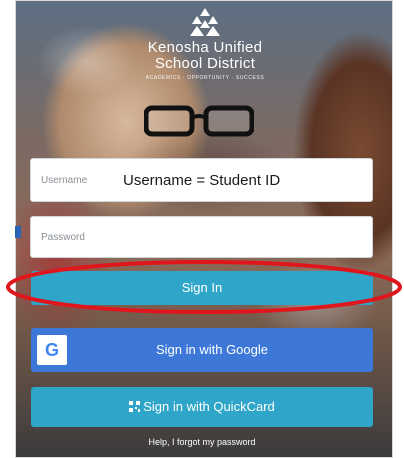 The image size is (404, 458). What do you see at coordinates (205, 78) in the screenshot?
I see `logo-tagline: ACADEMICS · OPPORTUNITY · SUCCESS` at bounding box center [205, 78].